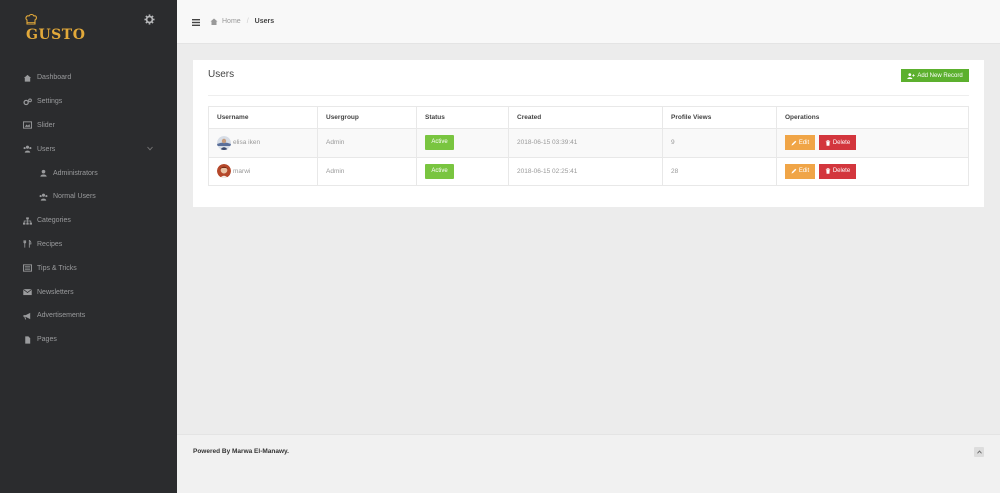 The image size is (1000, 493). Describe the element at coordinates (719, 117) in the screenshot. I see `column-header-profile-views: Profile Views` at that location.